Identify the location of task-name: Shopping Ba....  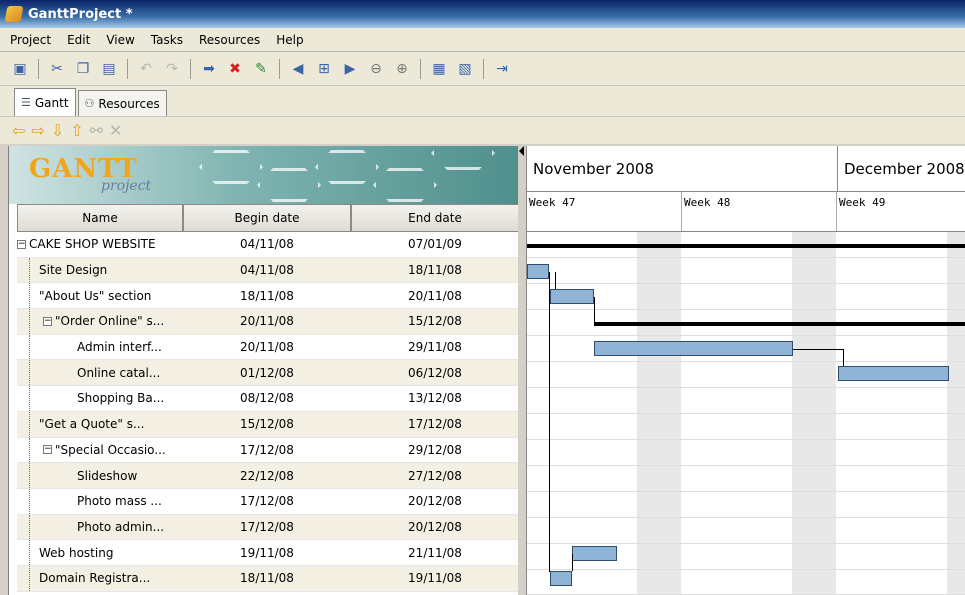
(121, 398).